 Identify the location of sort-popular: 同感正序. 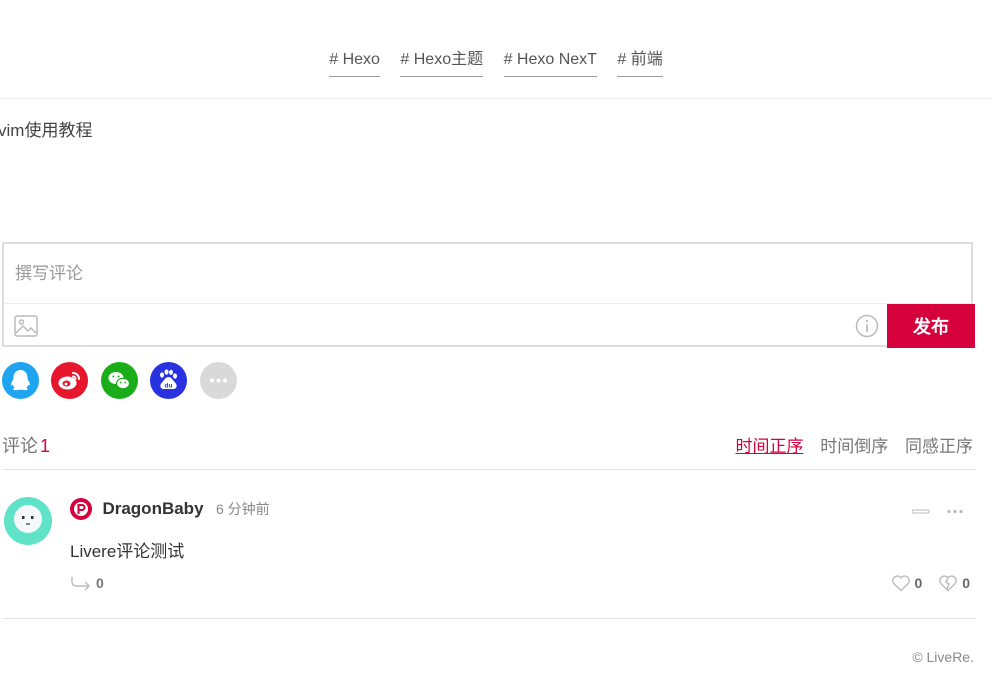
(939, 446).